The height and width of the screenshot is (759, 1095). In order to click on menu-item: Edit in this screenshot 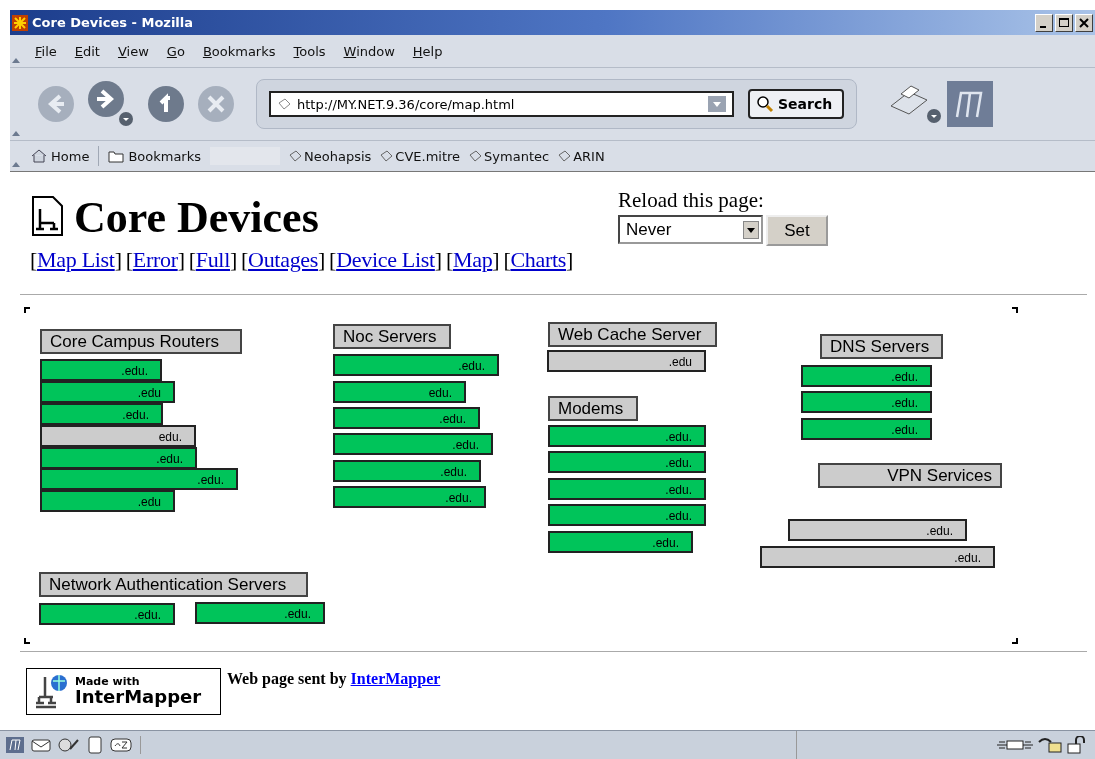, I will do `click(87, 51)`.